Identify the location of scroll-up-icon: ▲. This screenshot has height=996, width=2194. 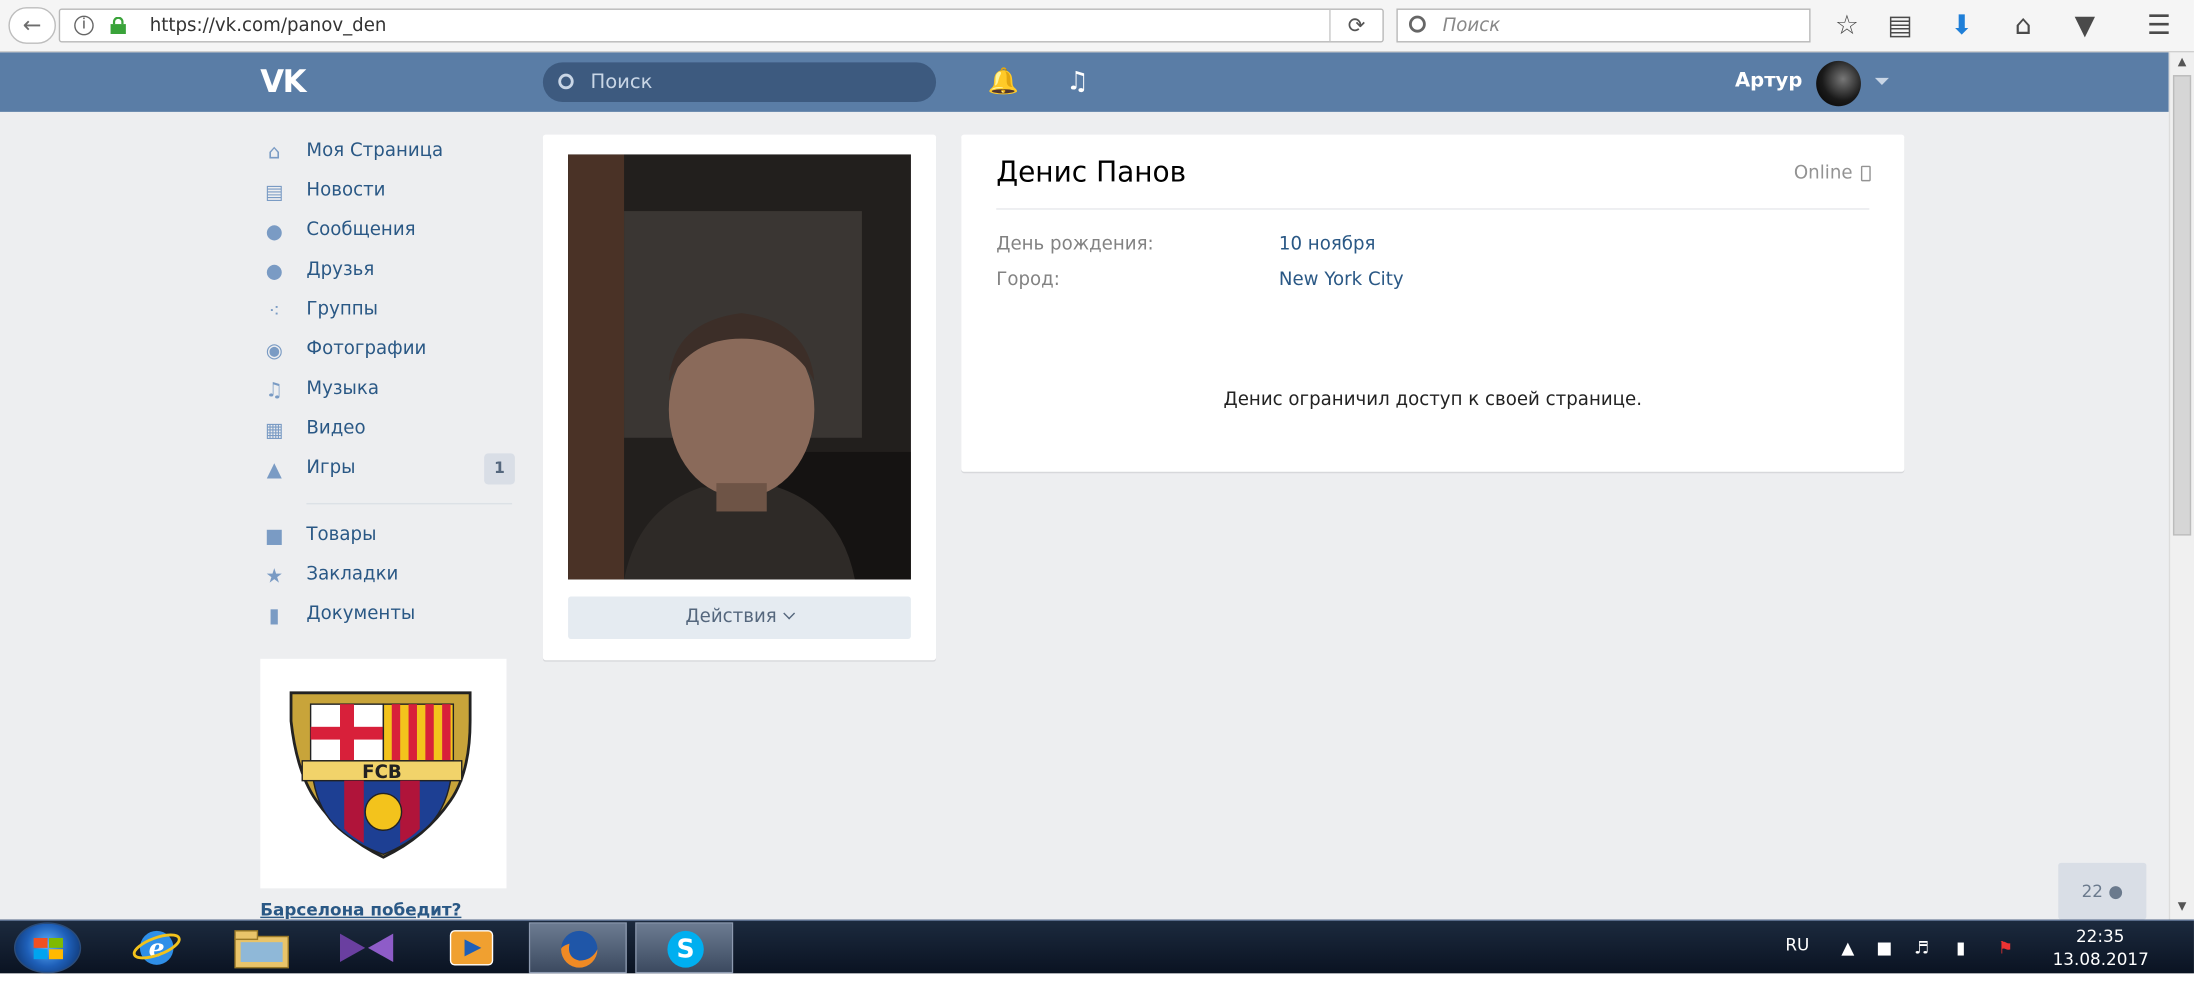
(2182, 62).